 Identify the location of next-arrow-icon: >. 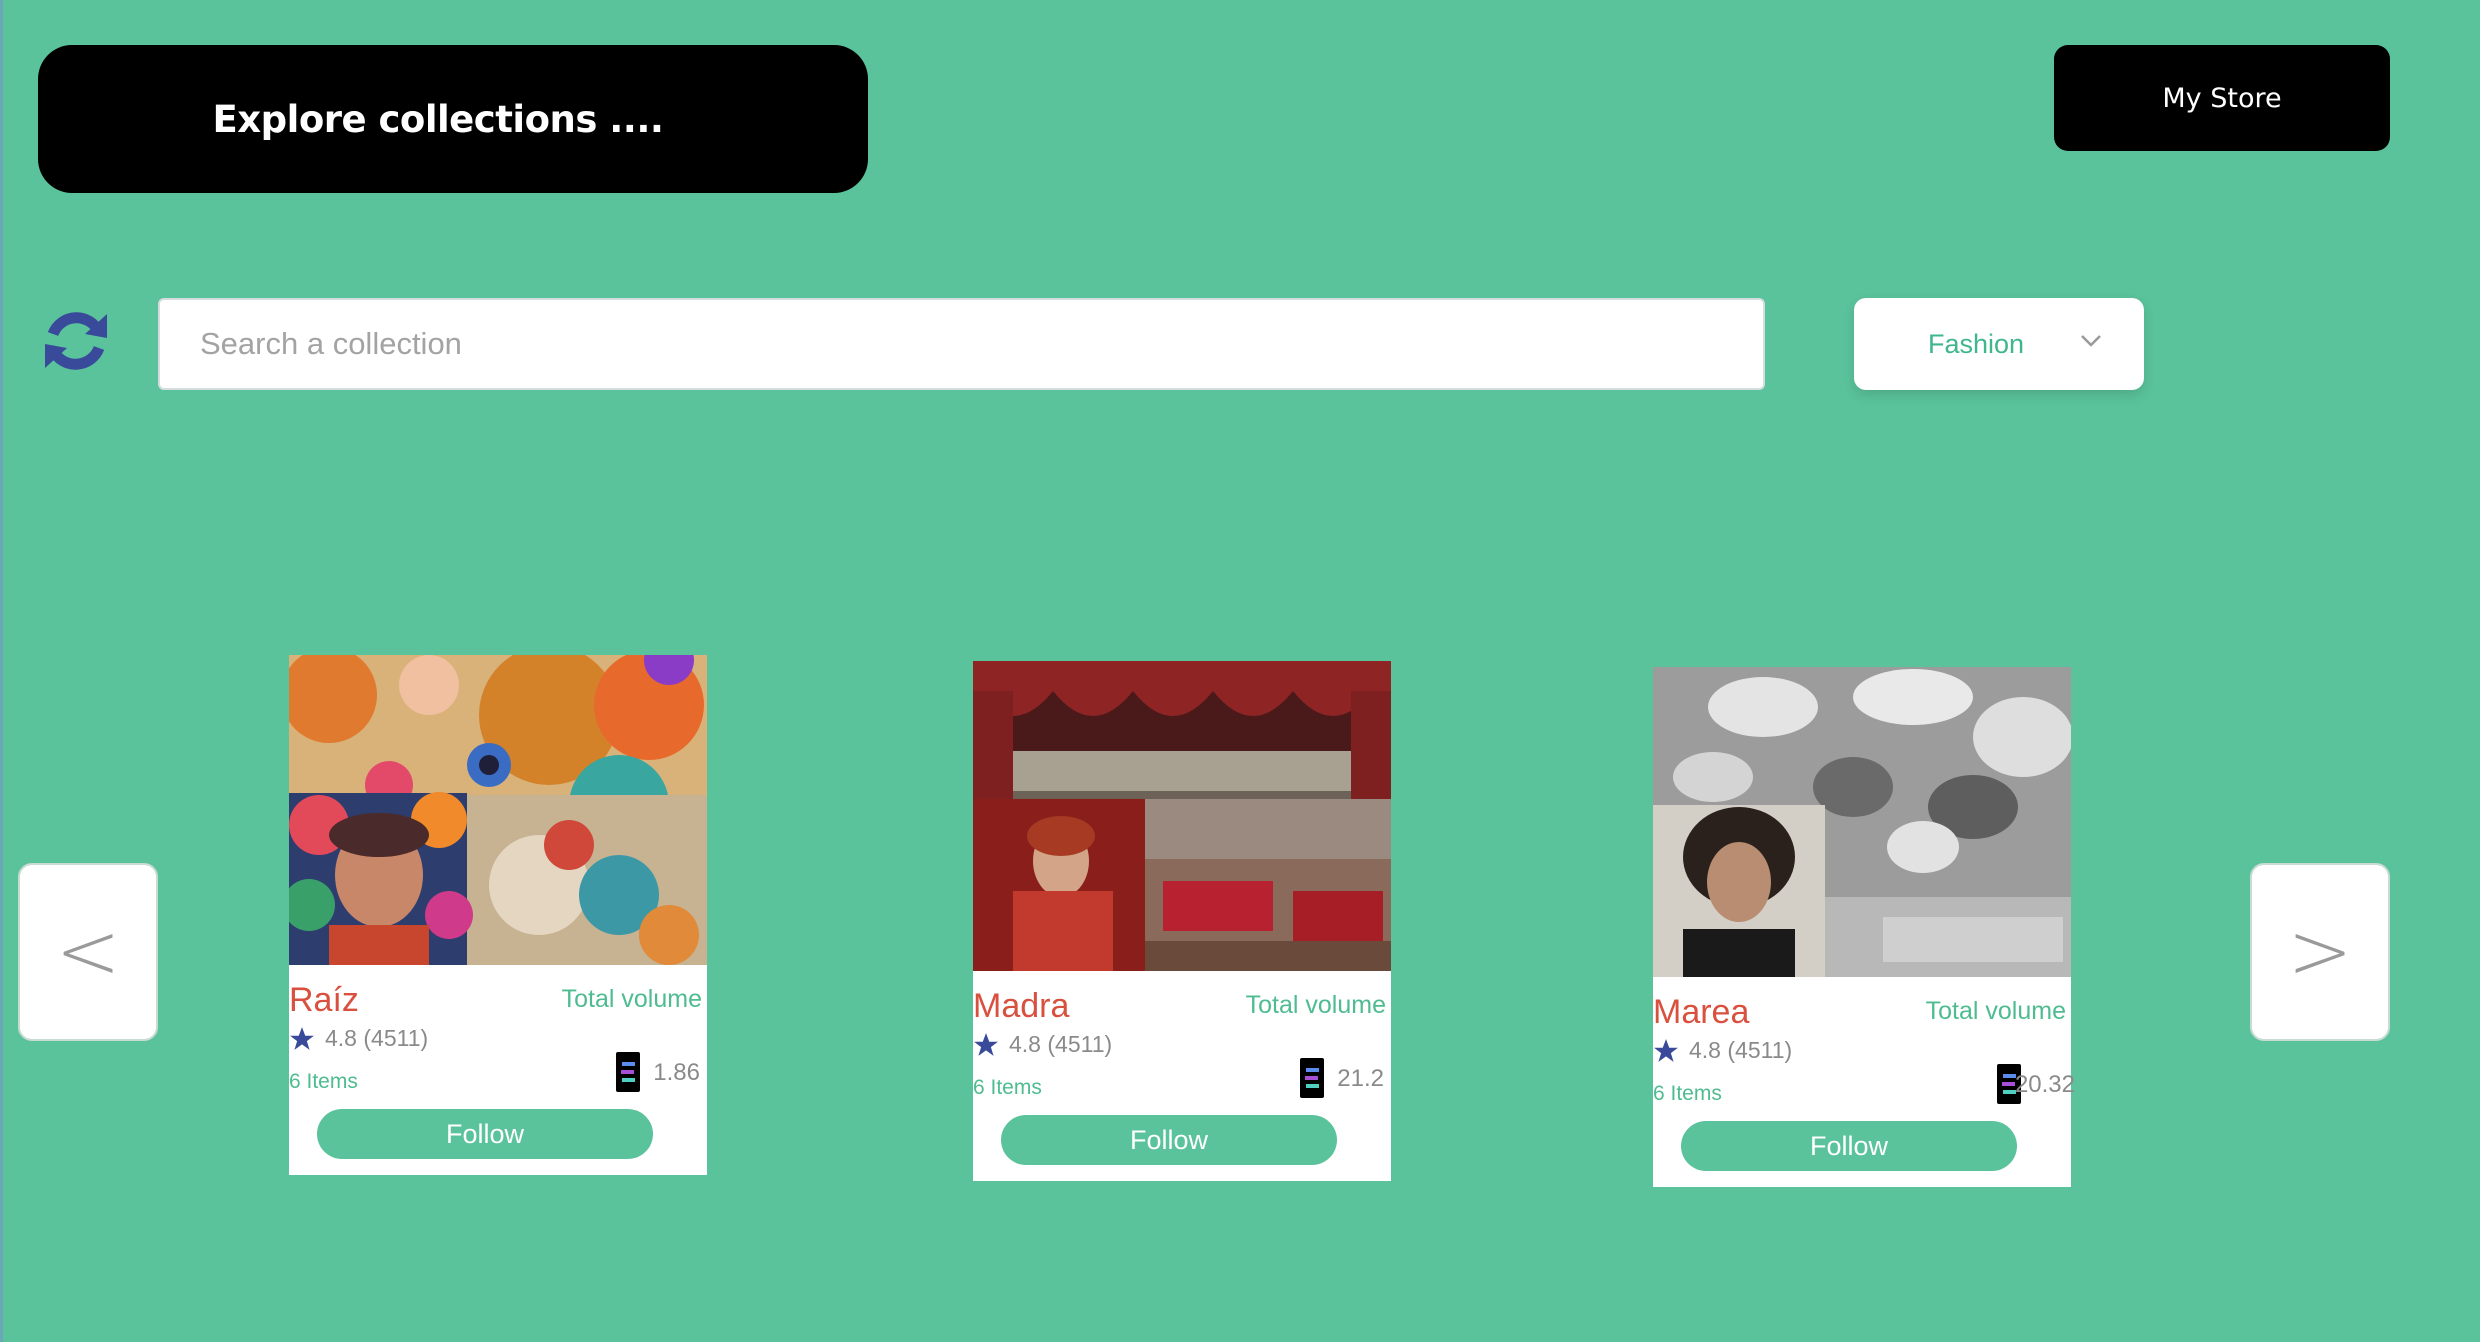
(2320, 952).